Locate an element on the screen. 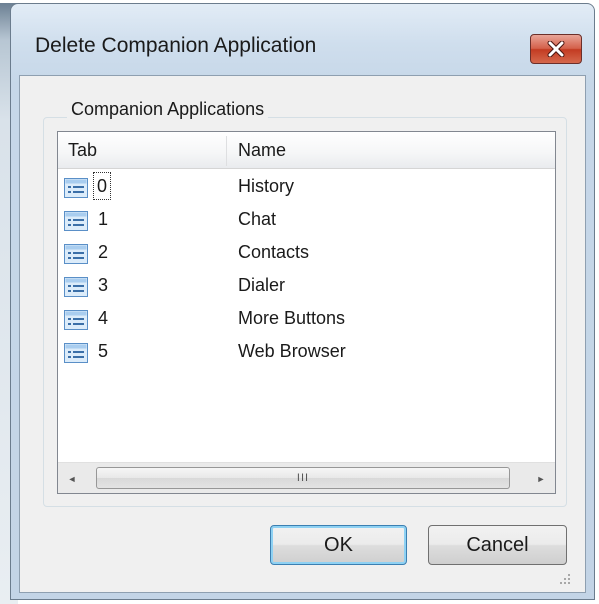 This screenshot has width=599, height=604. list-item-name: Contacts is located at coordinates (274, 252).